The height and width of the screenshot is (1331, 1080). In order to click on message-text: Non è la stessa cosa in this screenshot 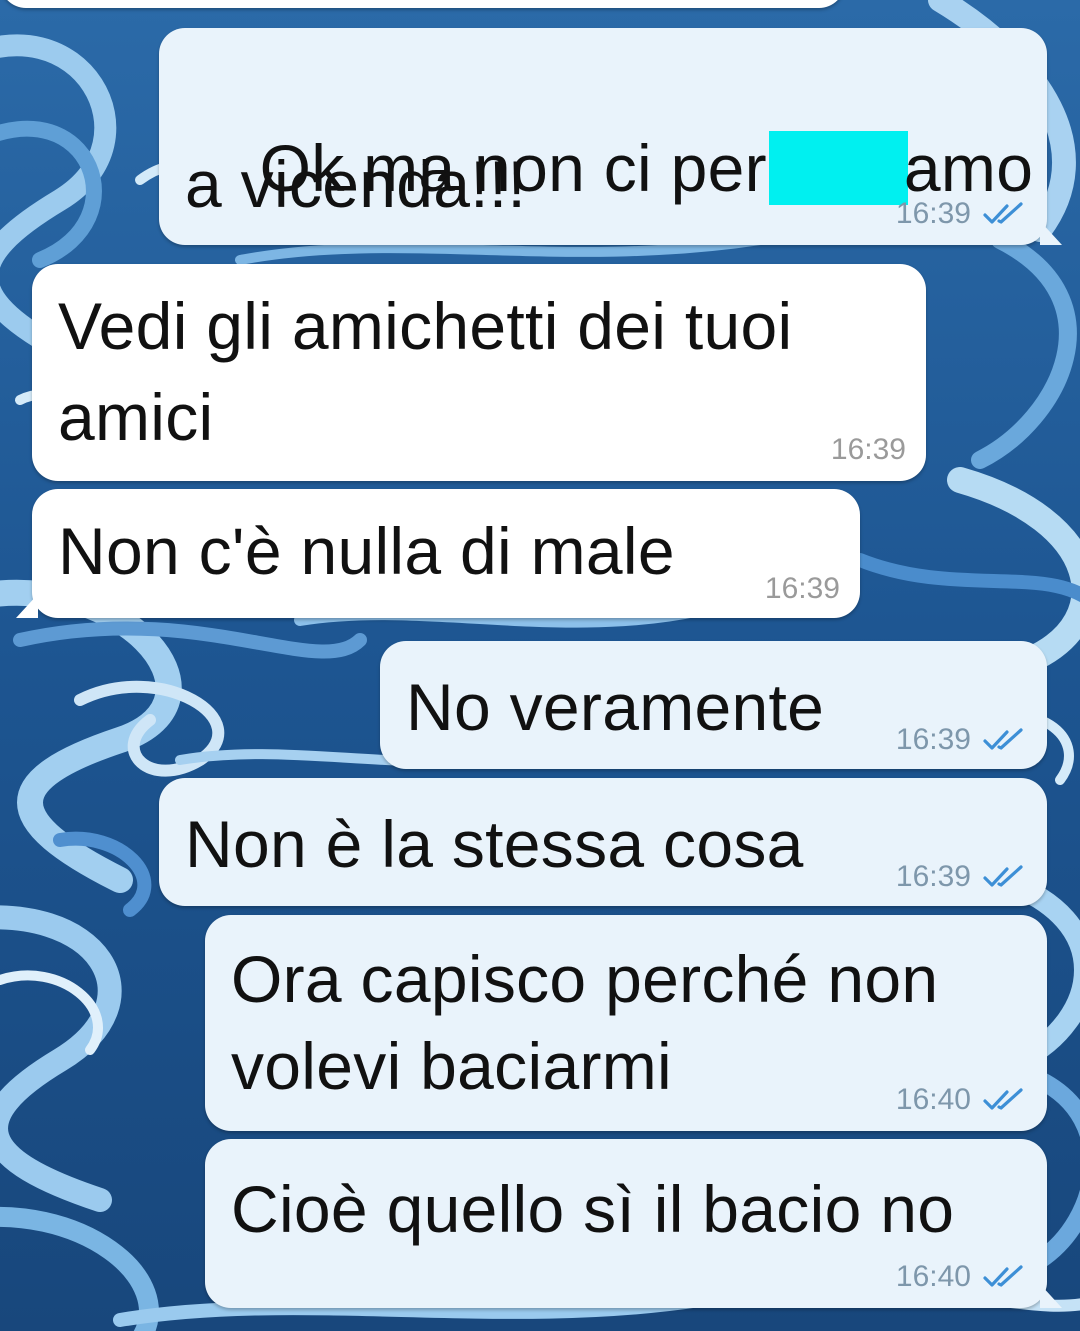, I will do `click(494, 844)`.